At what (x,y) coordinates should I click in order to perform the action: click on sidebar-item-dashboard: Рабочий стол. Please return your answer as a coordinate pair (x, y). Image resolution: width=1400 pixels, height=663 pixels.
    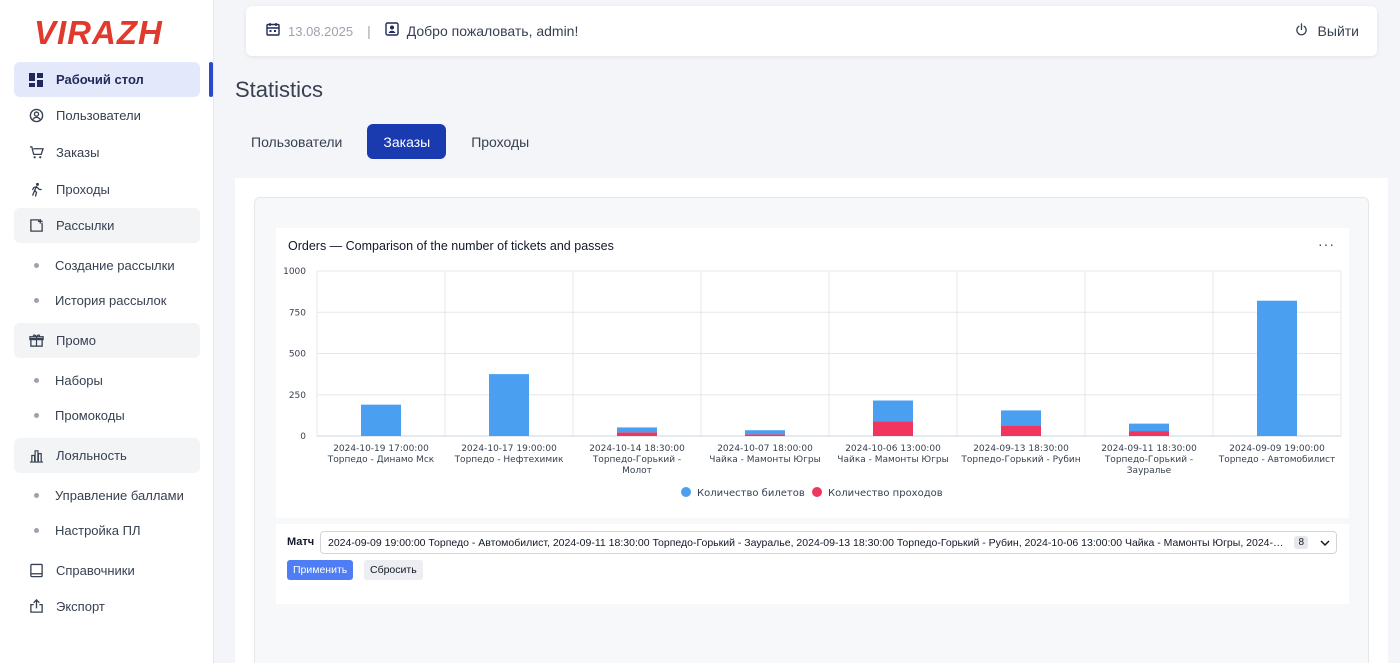
    Looking at the image, I should click on (107, 79).